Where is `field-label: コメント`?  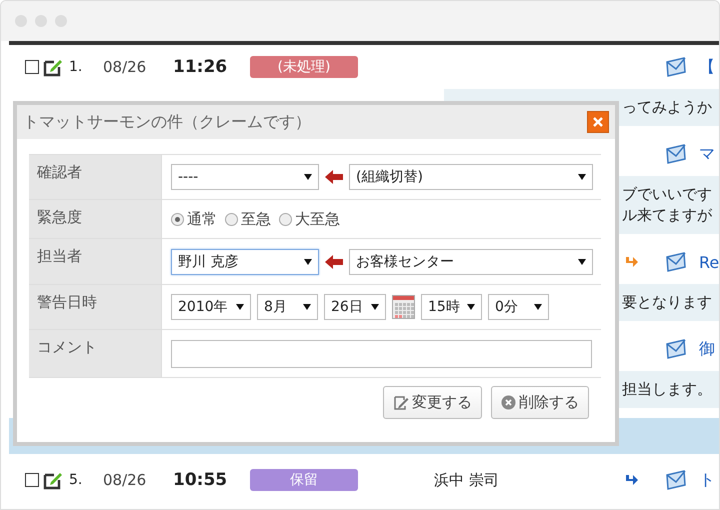 field-label: コメント is located at coordinates (95, 353).